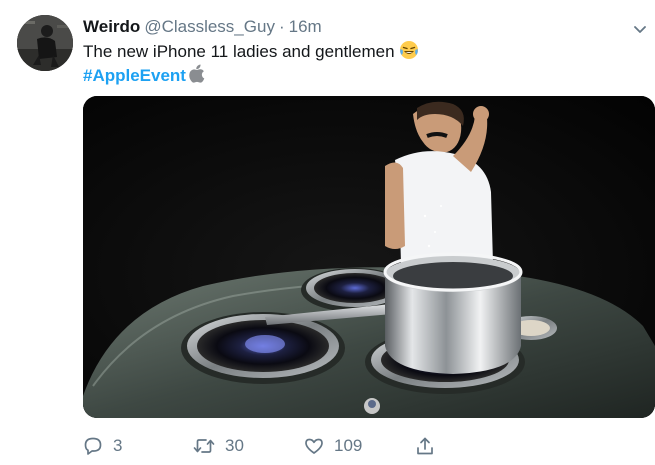  What do you see at coordinates (93, 446) in the screenshot?
I see `reply-icon` at bounding box center [93, 446].